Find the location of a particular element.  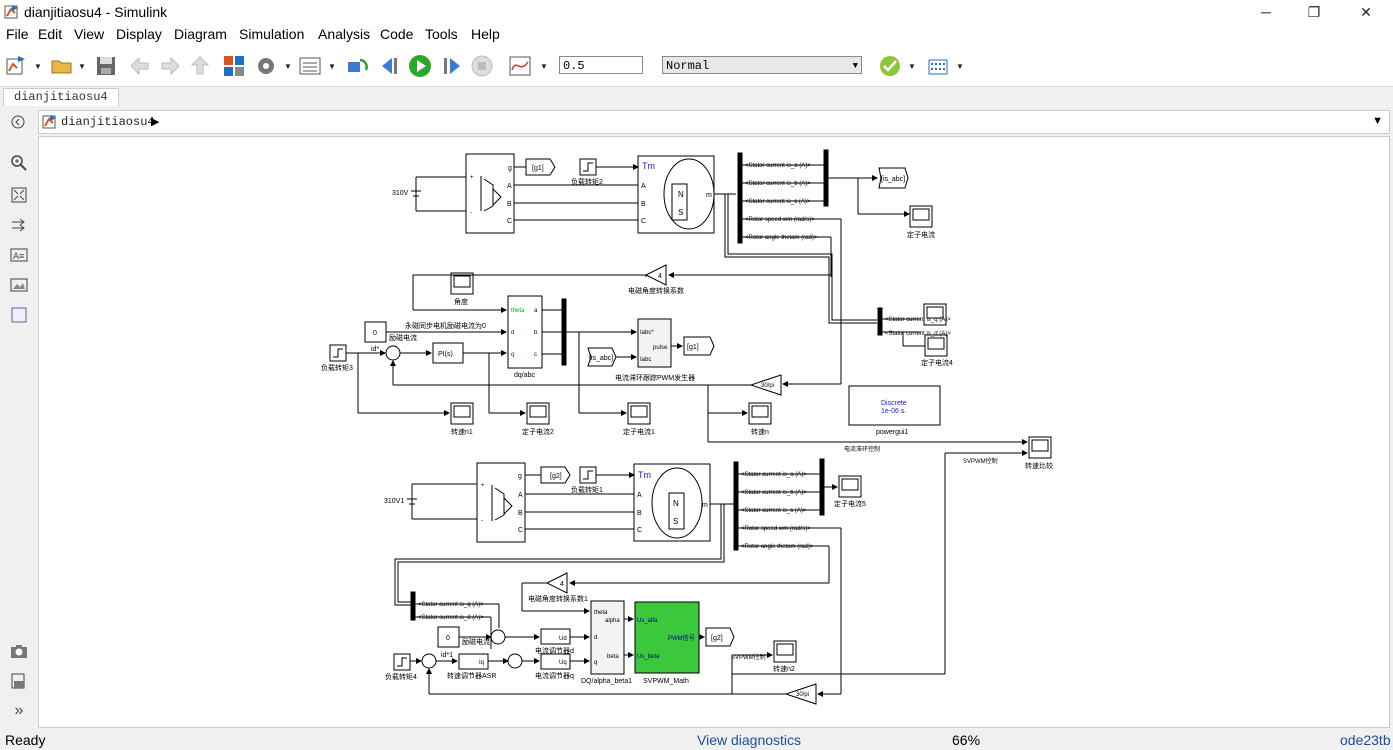

status-bar: Ready View diagnostics 66% ode23tb is located at coordinates (696, 739).